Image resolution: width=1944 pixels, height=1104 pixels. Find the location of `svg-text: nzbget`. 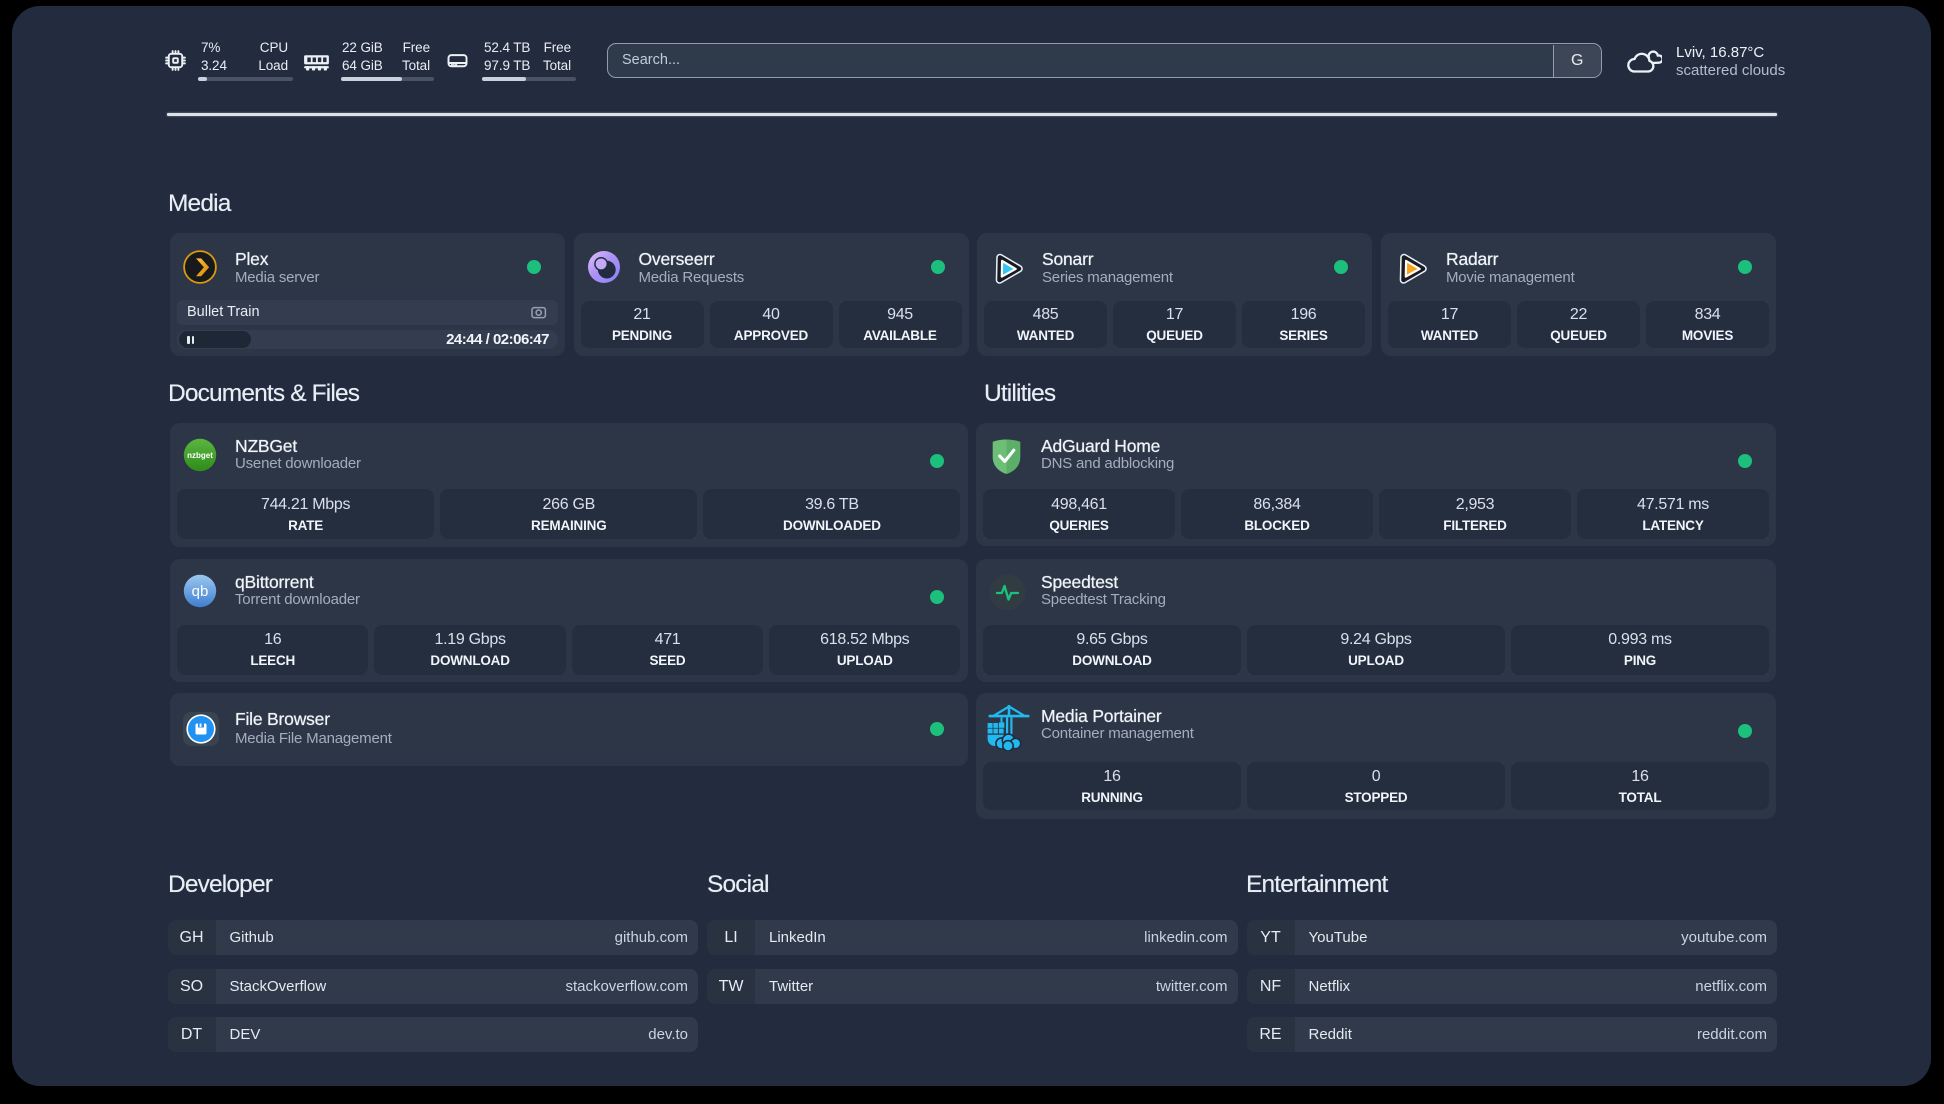

svg-text: nzbget is located at coordinates (200, 455).